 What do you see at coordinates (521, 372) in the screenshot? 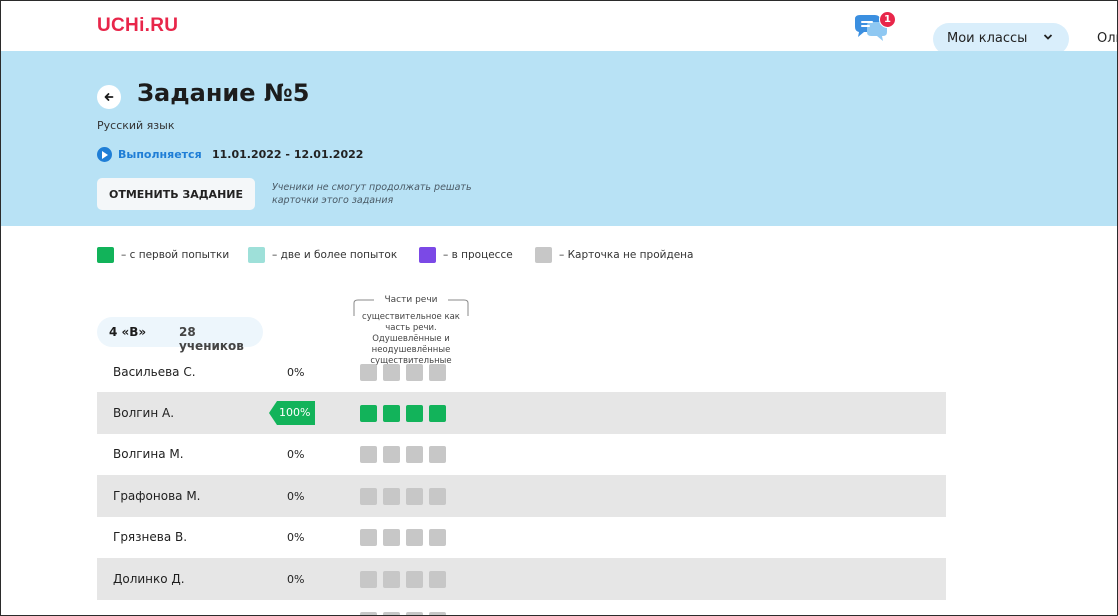
I see `table-row: Васильева С. 0%` at bounding box center [521, 372].